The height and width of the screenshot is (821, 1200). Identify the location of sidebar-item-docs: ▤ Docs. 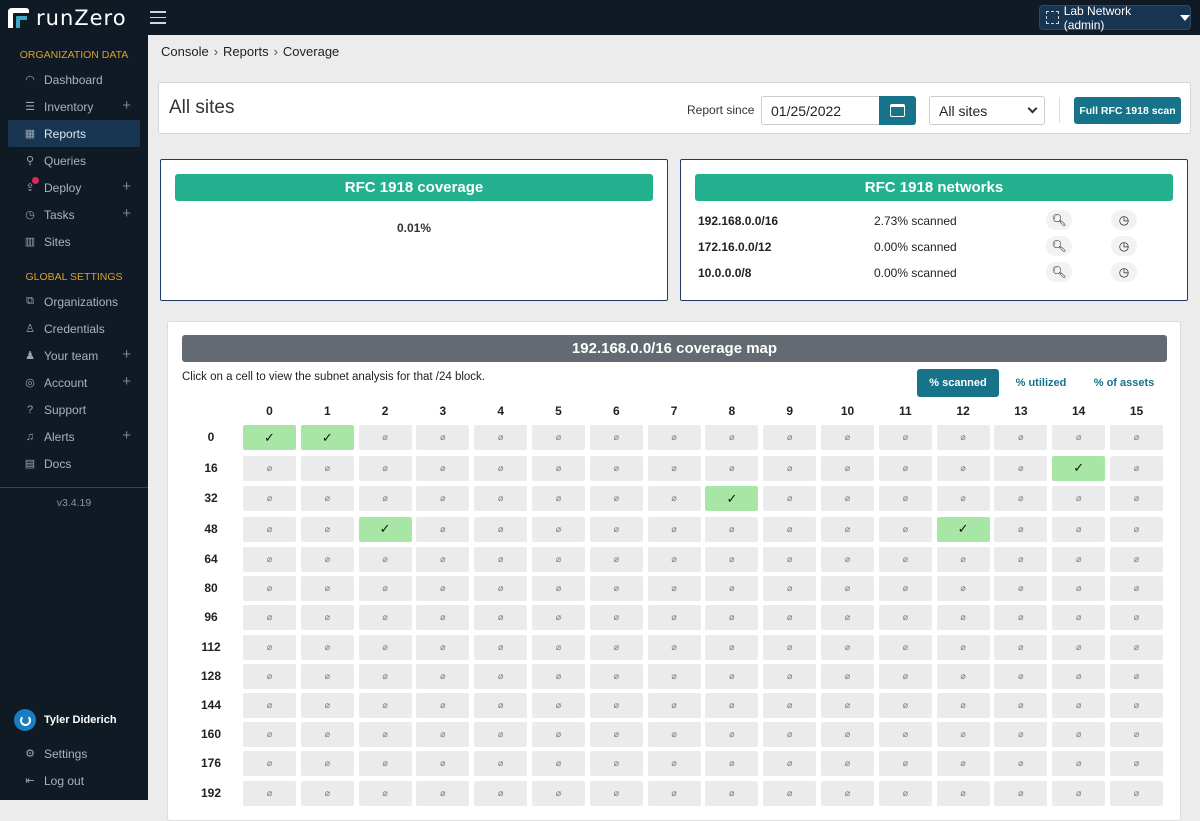
(74, 463).